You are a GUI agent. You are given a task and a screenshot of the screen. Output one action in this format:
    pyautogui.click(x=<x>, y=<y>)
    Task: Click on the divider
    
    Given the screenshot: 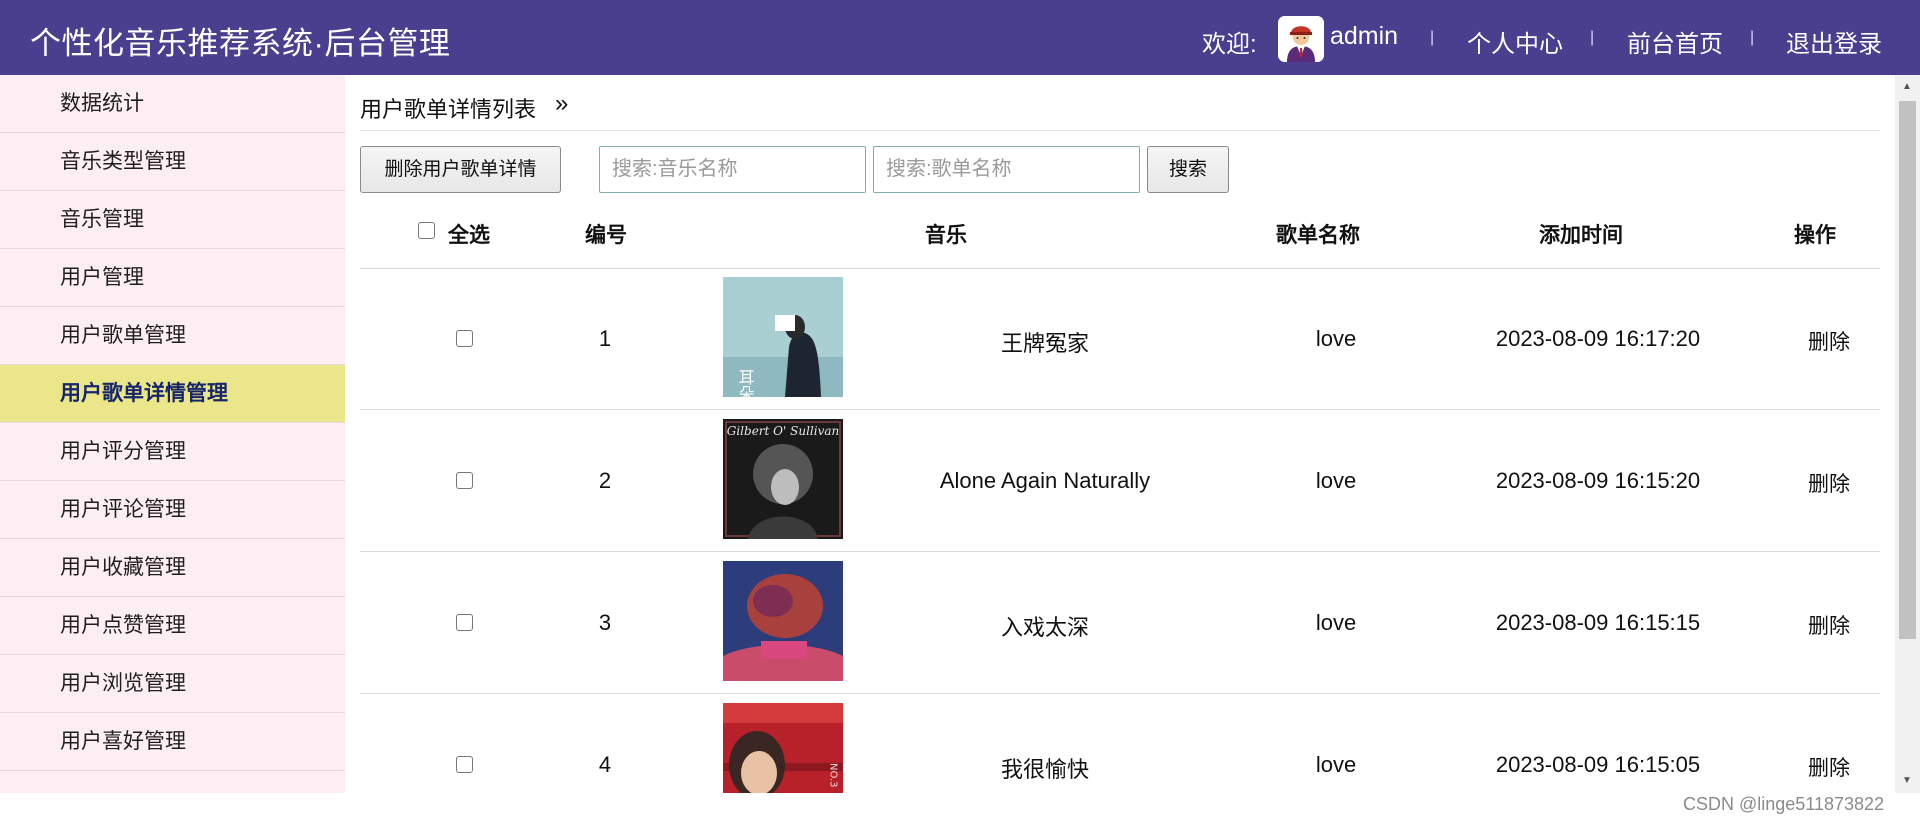 What is the action you would take?
    pyautogui.click(x=1120, y=130)
    